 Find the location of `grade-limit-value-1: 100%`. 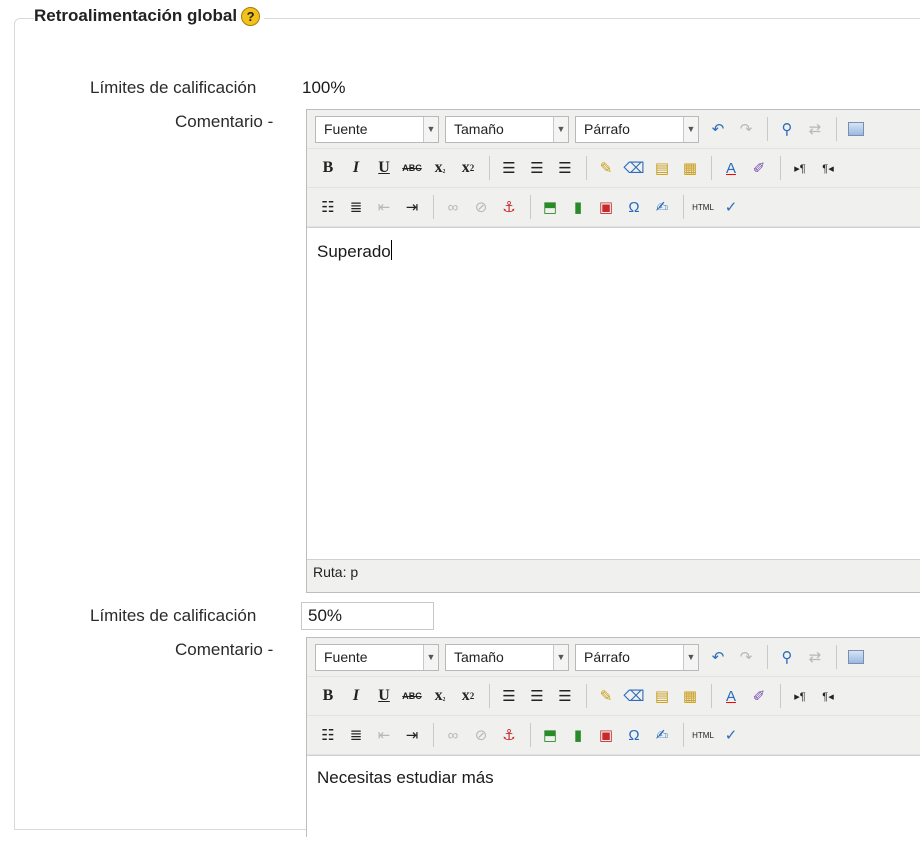

grade-limit-value-1: 100% is located at coordinates (324, 87).